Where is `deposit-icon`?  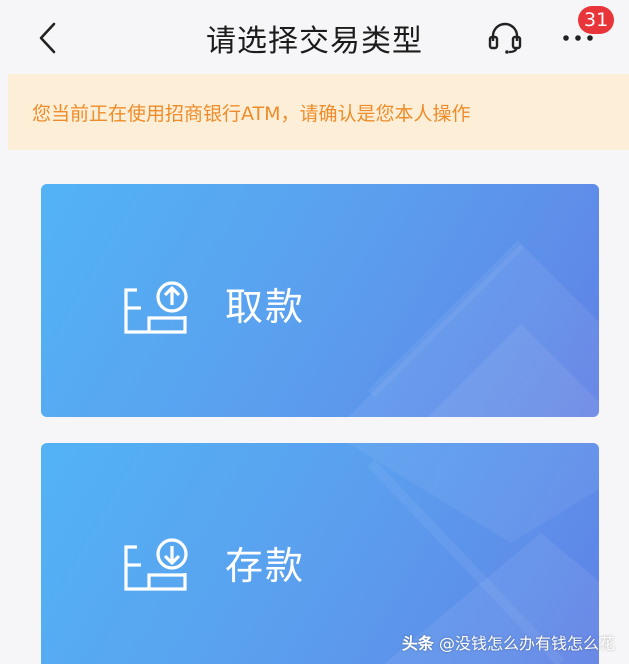 deposit-icon is located at coordinates (156, 564).